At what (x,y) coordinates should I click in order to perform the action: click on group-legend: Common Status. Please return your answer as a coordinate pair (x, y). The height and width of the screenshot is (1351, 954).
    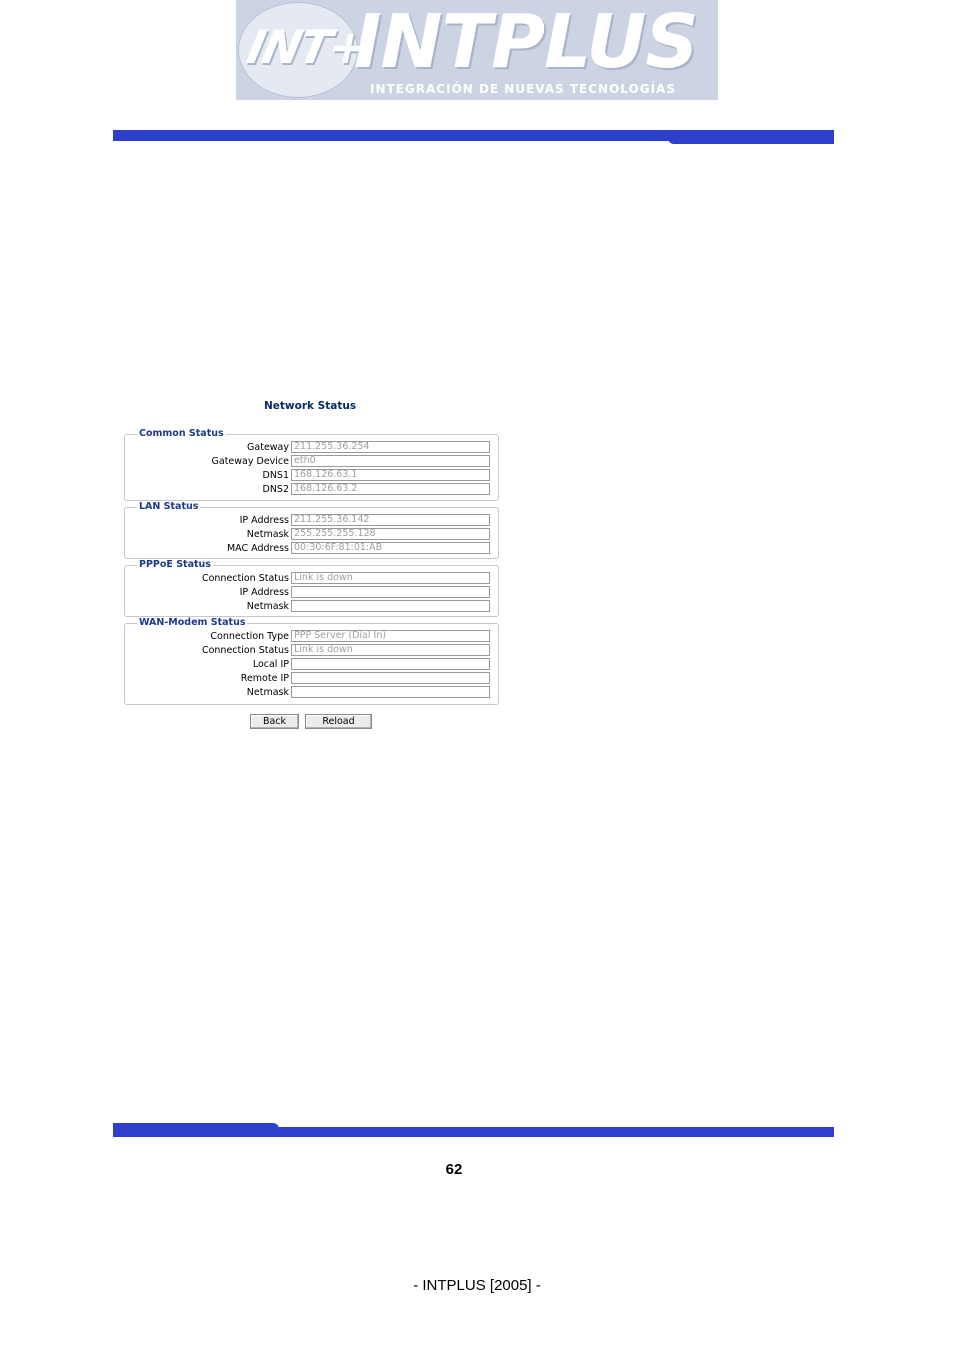
    Looking at the image, I should click on (181, 434).